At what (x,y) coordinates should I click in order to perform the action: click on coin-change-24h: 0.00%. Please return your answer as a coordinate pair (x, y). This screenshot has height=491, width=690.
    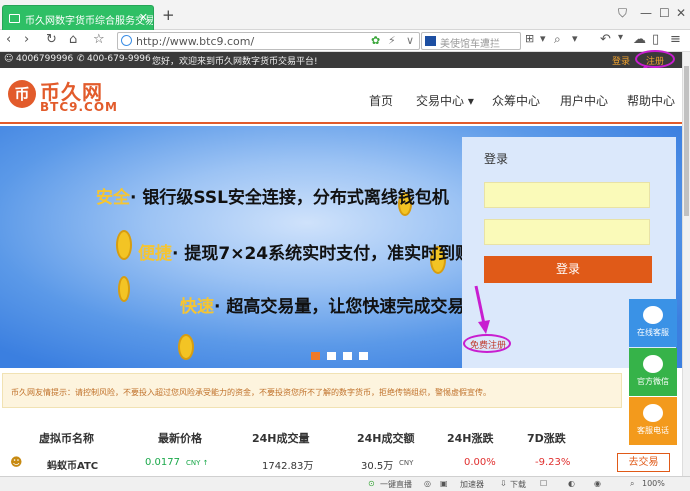
    Looking at the image, I should click on (480, 462).